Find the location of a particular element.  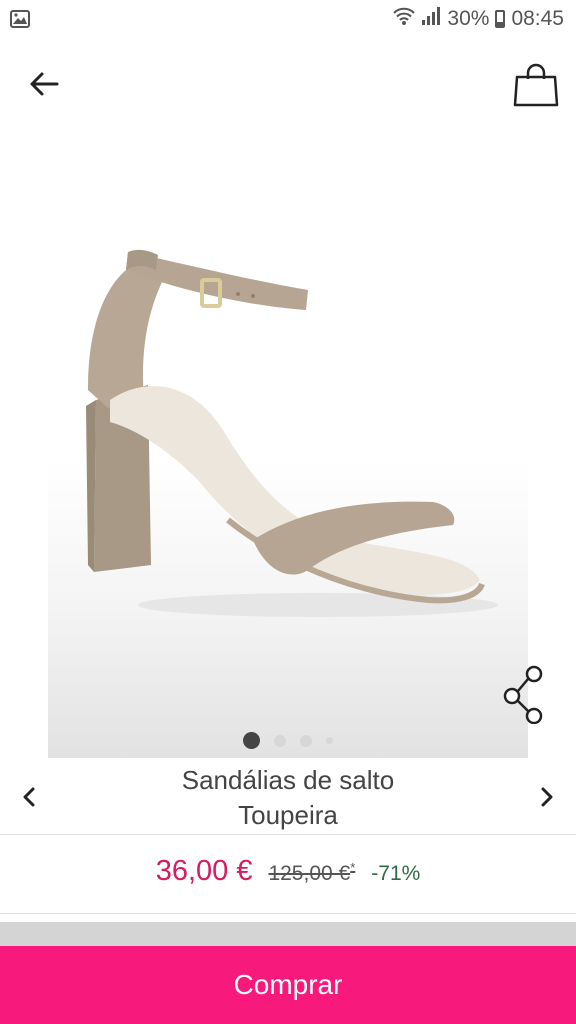

current-price: 36,00 € is located at coordinates (204, 871).